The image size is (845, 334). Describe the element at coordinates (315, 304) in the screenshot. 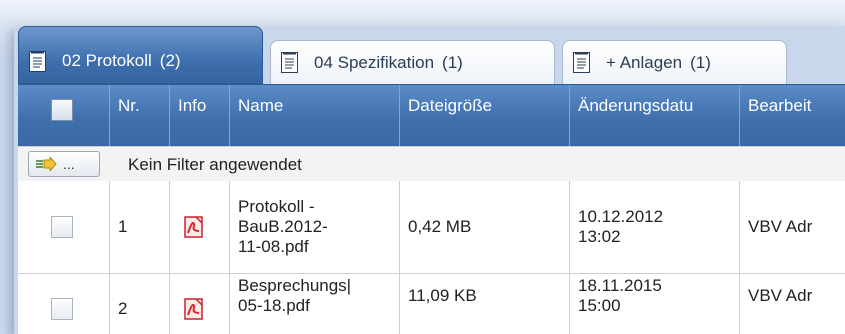

I see `row-name: Besprechungs| 05-18.pdf` at that location.